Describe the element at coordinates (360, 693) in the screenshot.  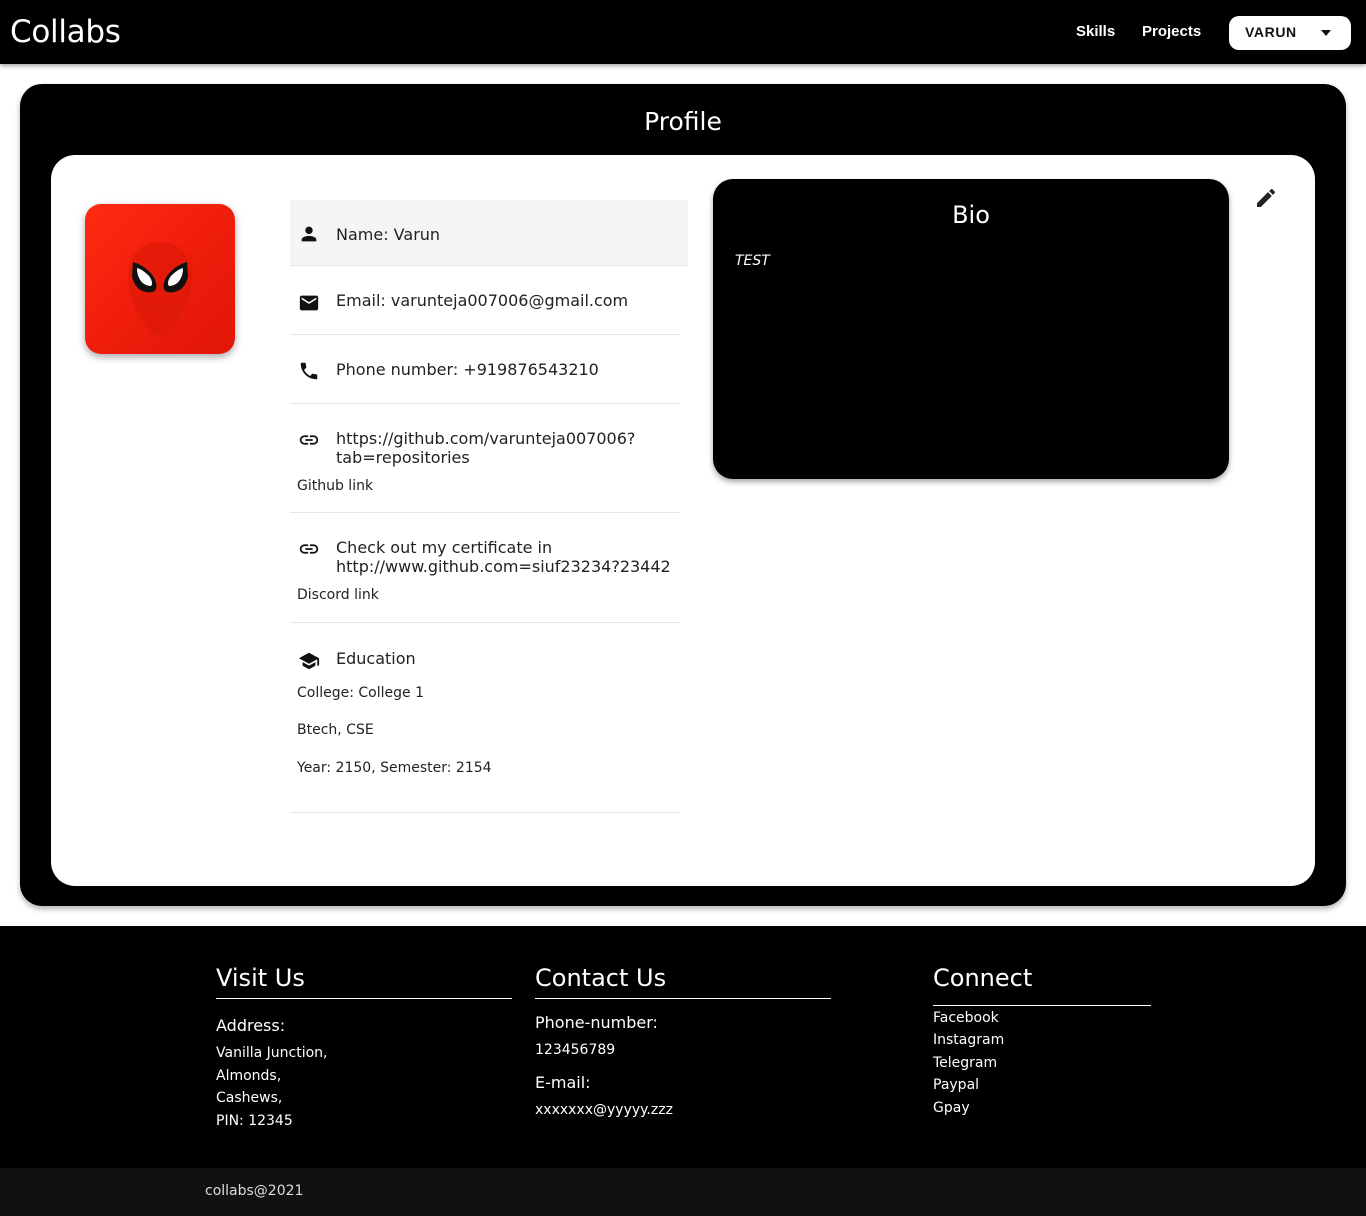
I see `education-college: College: College 1` at that location.